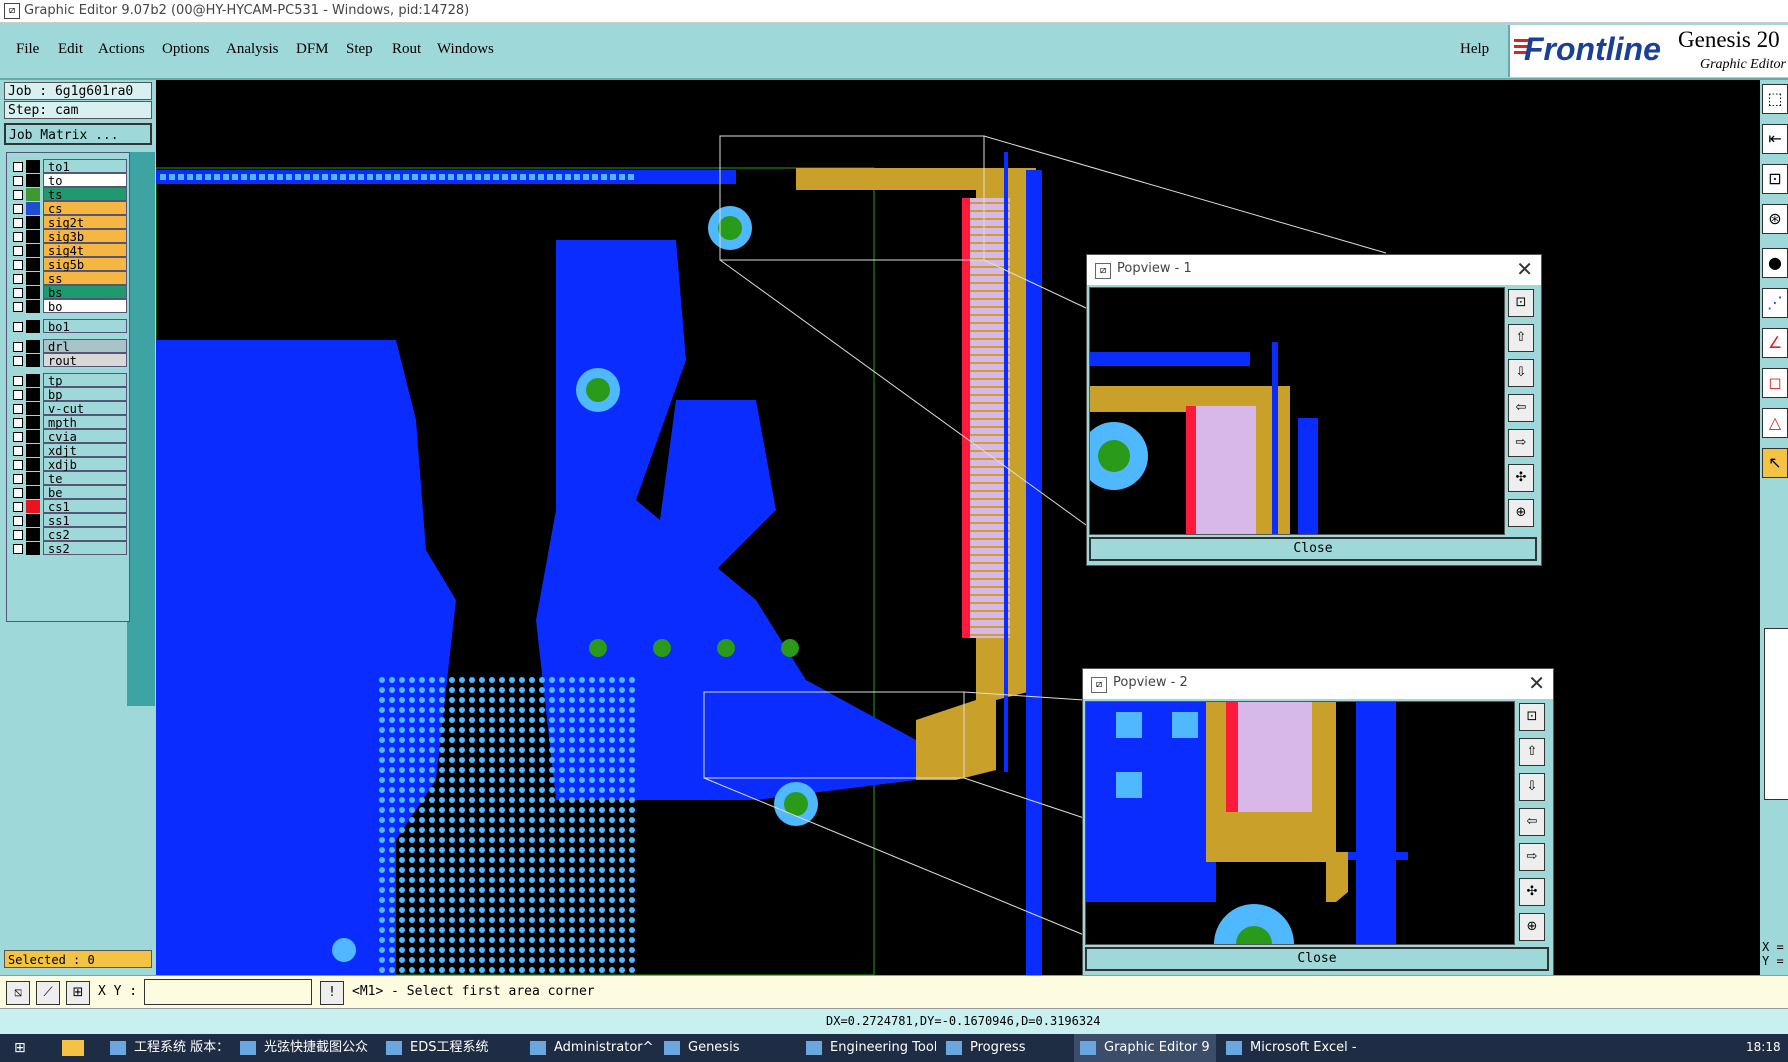 The width and height of the screenshot is (1788, 1062). Describe the element at coordinates (186, 49) in the screenshot. I see `menu-options: Options` at that location.